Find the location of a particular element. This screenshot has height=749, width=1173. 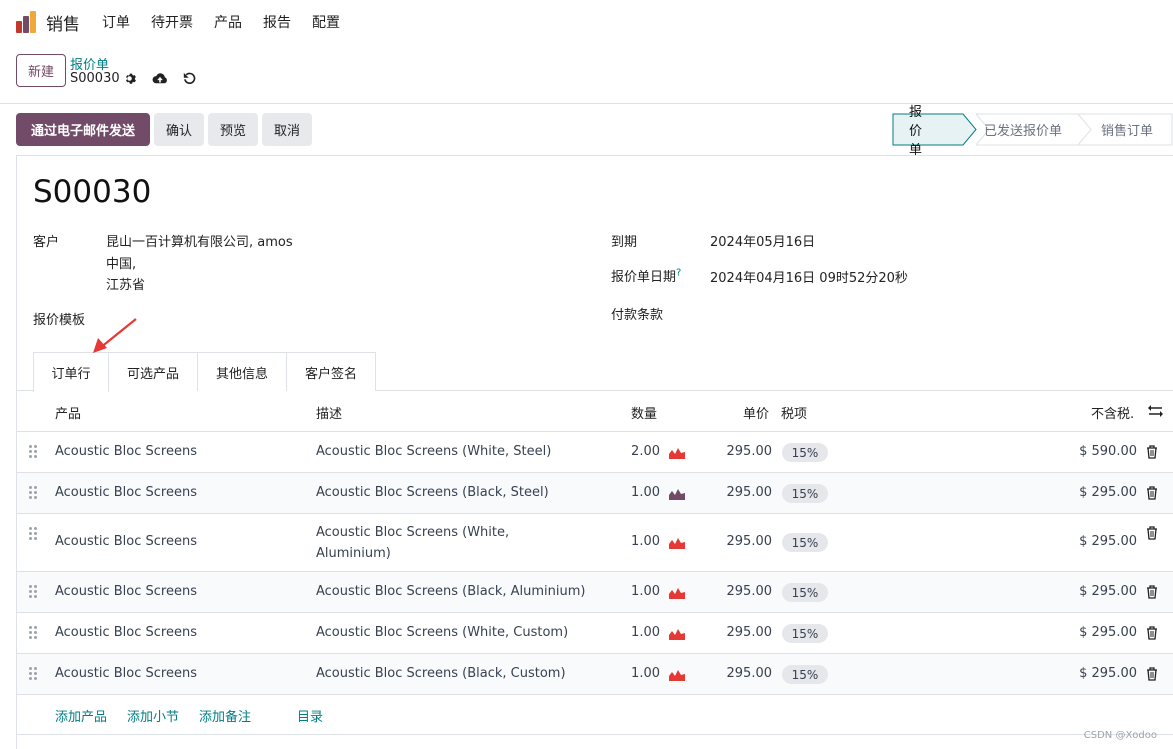

add-section-link: 添加小节 is located at coordinates (153, 715).